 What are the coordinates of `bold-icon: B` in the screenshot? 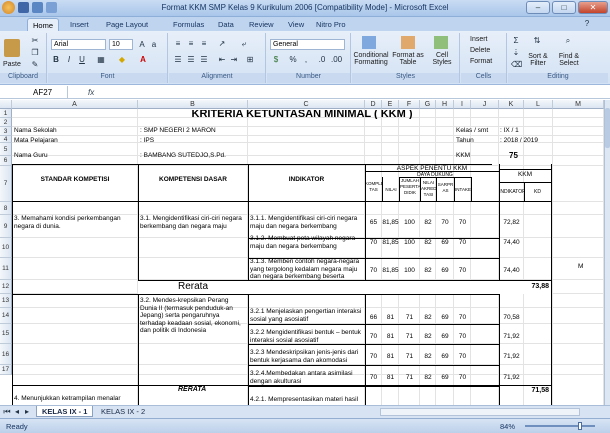 It's located at (56, 59).